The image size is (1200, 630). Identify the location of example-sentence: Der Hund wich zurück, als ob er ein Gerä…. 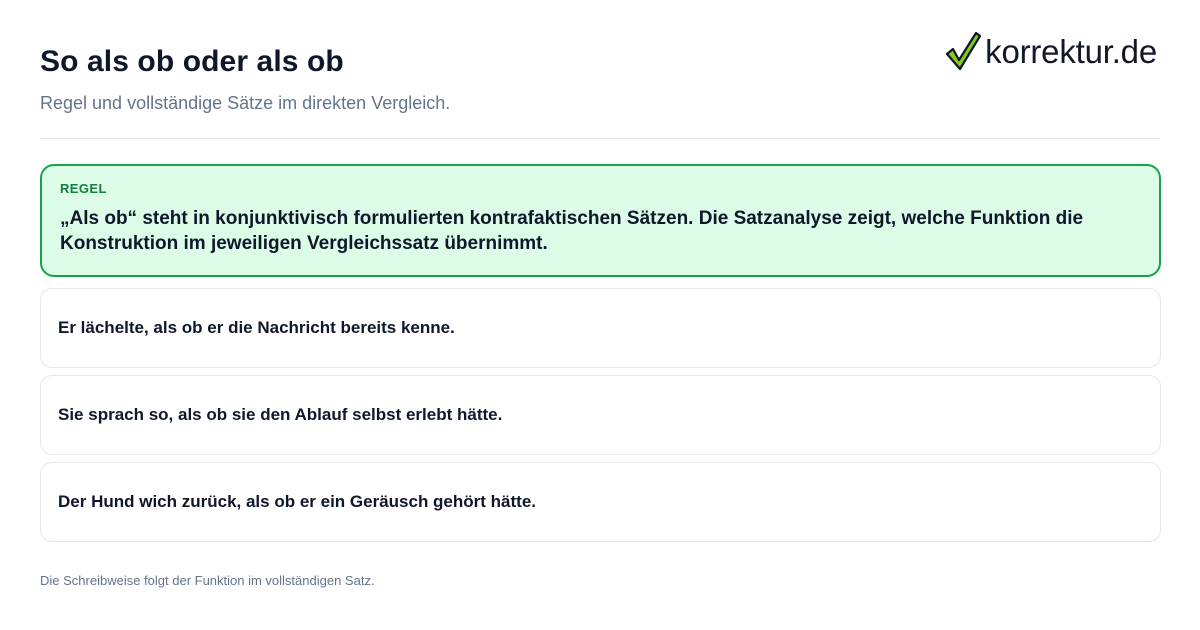
(297, 501).